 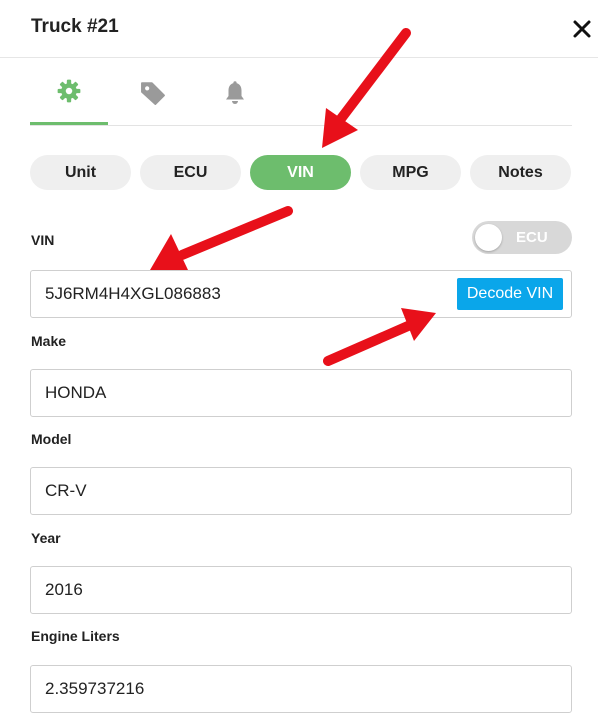 I want to click on tab-settings, so click(x=69, y=92).